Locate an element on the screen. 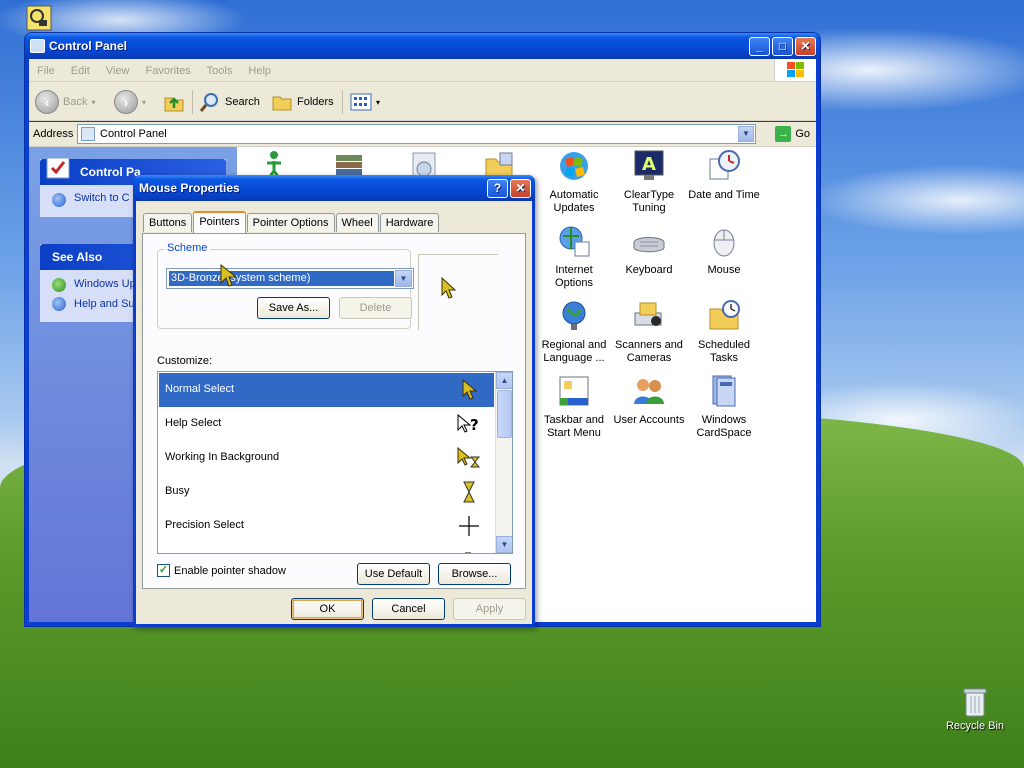 Image resolution: width=1024 pixels, height=768 pixels. cp-item-internet-options: Internet Options is located at coordinates (574, 257).